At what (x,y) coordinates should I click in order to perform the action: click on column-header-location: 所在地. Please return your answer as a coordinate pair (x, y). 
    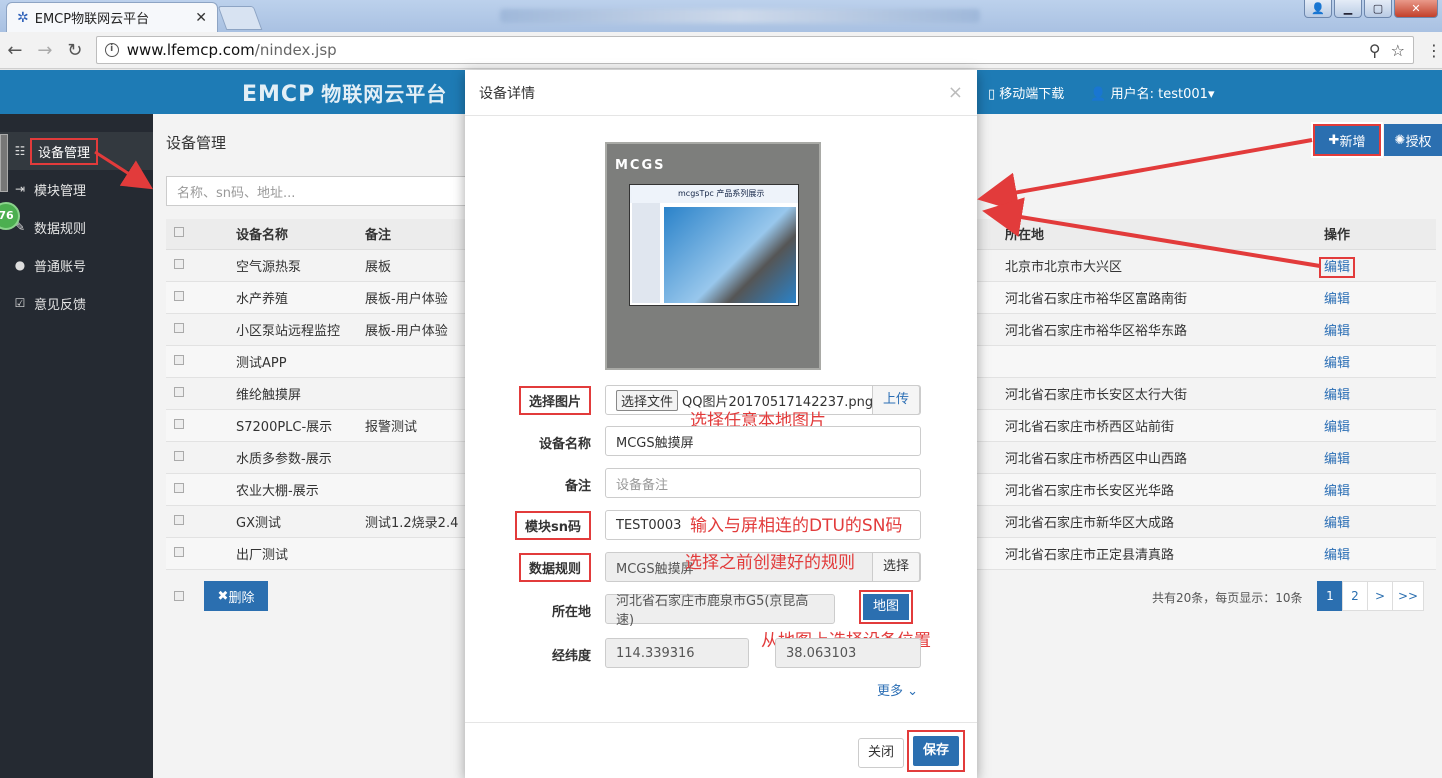
    Looking at the image, I should click on (1164, 234).